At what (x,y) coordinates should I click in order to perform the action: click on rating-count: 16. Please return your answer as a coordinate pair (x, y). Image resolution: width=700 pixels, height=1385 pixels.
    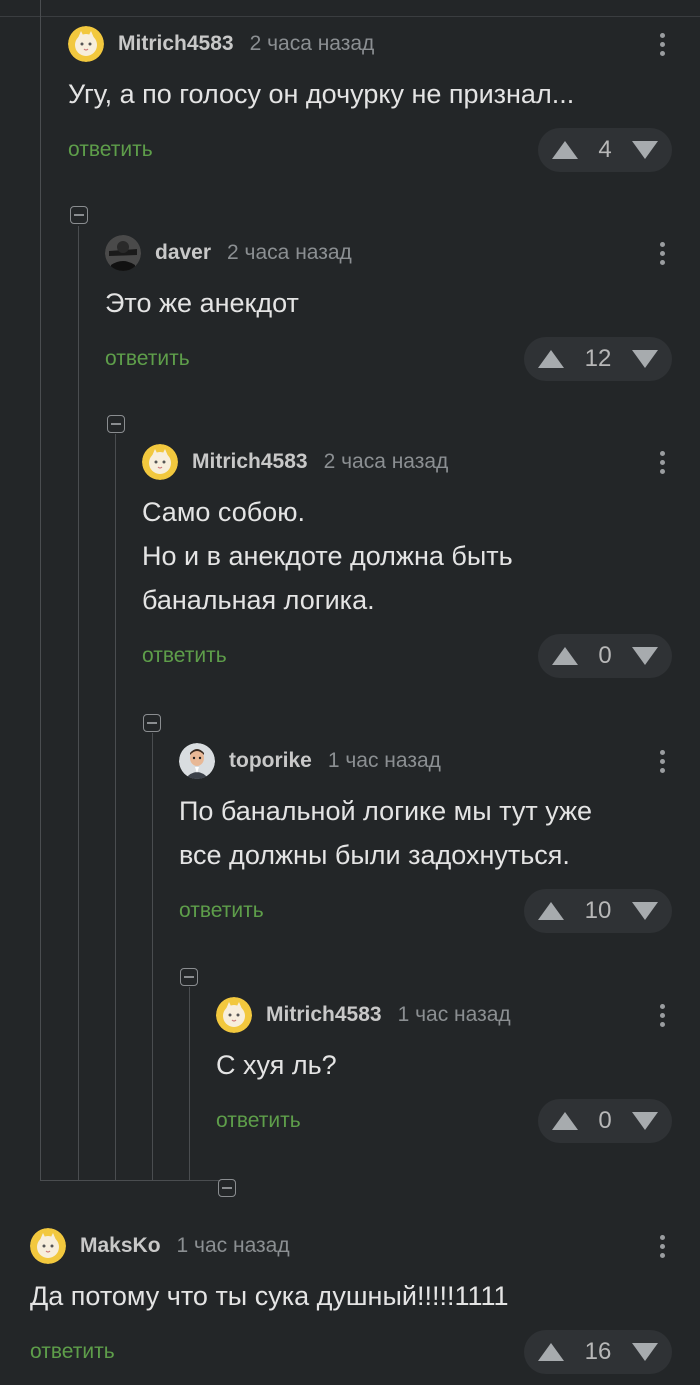
    Looking at the image, I should click on (598, 1351).